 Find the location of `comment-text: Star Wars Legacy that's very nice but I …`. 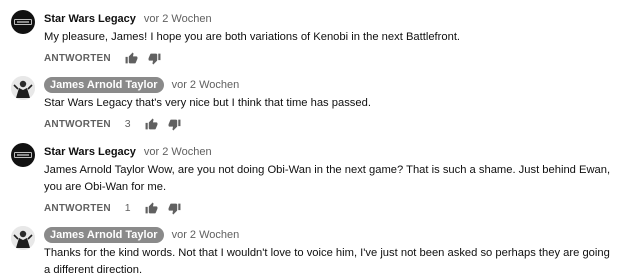

comment-text: Star Wars Legacy that's very nice but I … is located at coordinates (207, 103).